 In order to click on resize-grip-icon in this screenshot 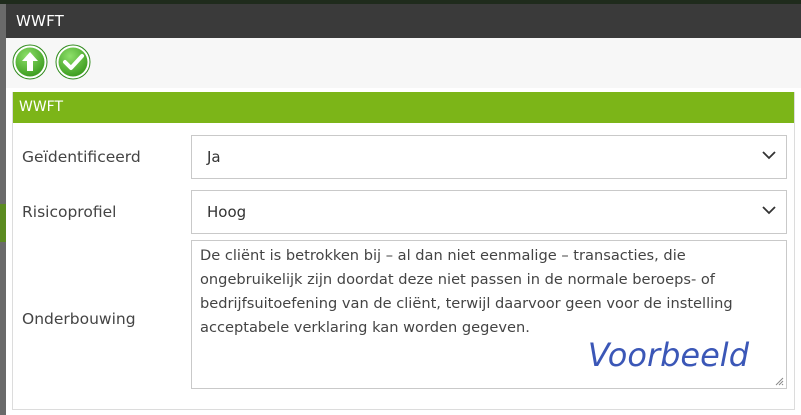, I will do `click(779, 381)`.